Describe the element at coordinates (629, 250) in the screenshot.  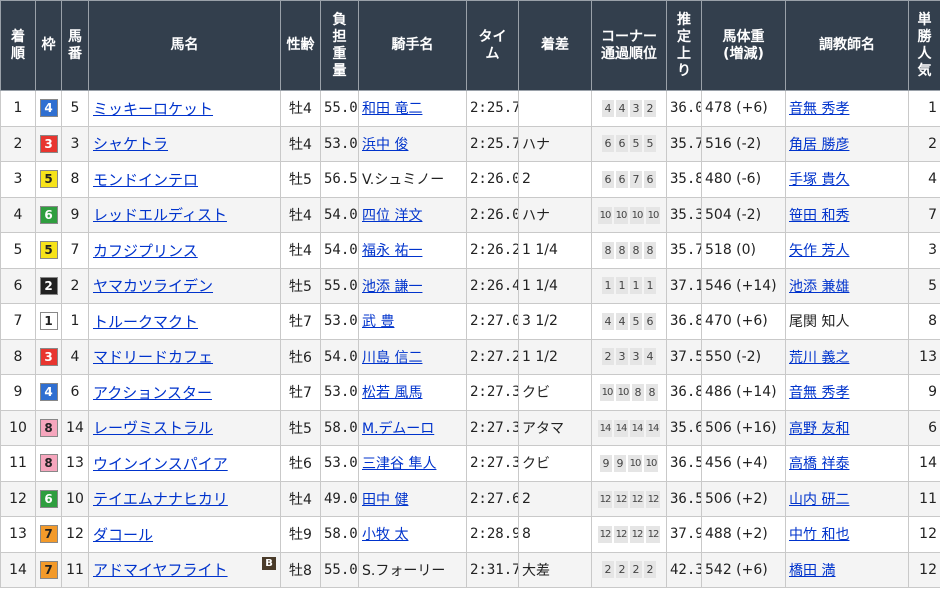
I see `corner-positions-cell: 8888` at that location.